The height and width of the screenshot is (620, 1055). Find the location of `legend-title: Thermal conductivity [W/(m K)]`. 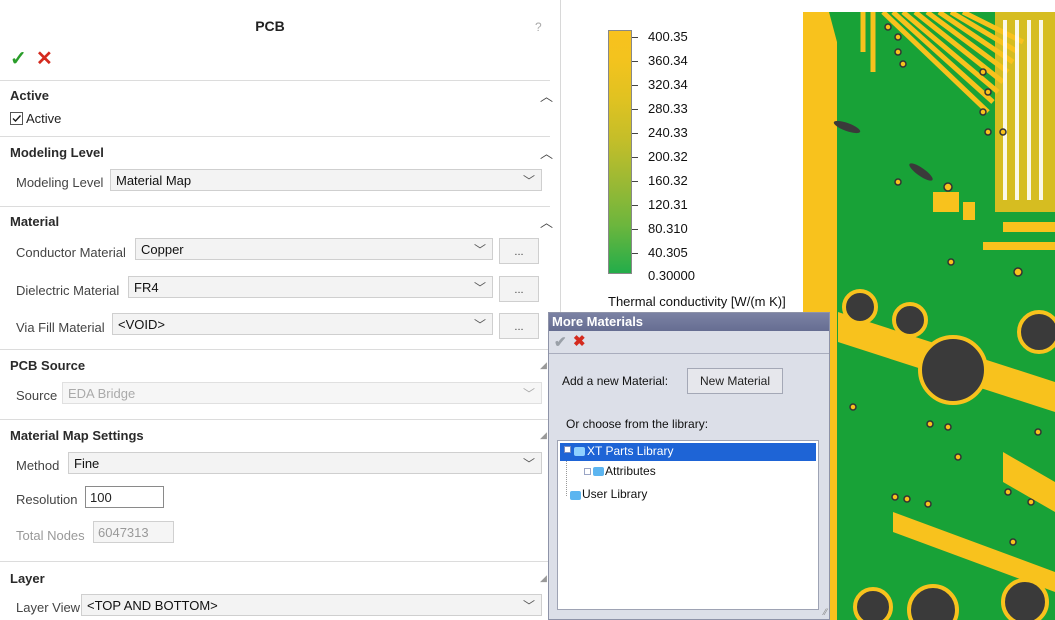

legend-title: Thermal conductivity [W/(m K)] is located at coordinates (697, 301).